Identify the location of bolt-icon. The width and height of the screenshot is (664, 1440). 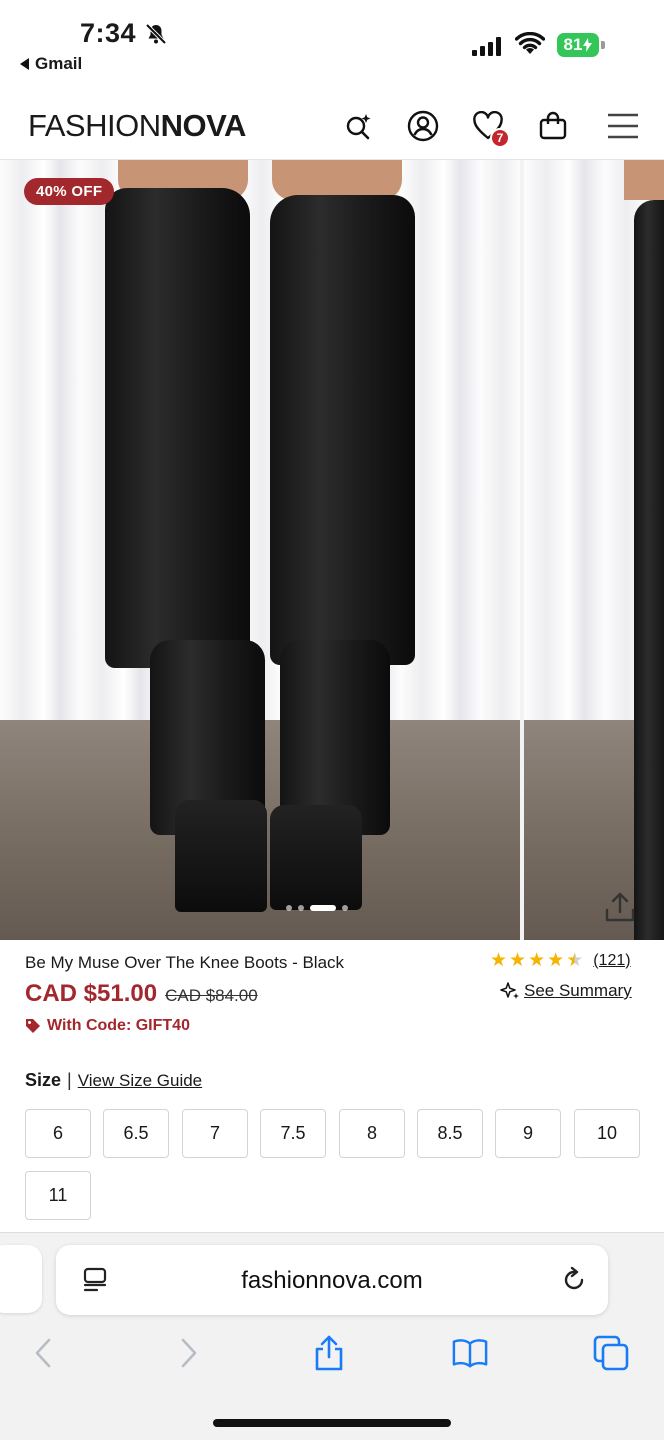
(588, 45).